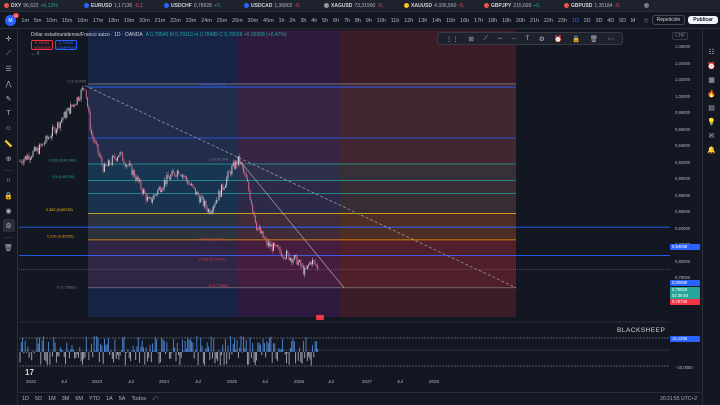 The width and height of the screenshot is (720, 405). What do you see at coordinates (292, 21) in the screenshot?
I see `timeframe-2h: 2h` at bounding box center [292, 21].